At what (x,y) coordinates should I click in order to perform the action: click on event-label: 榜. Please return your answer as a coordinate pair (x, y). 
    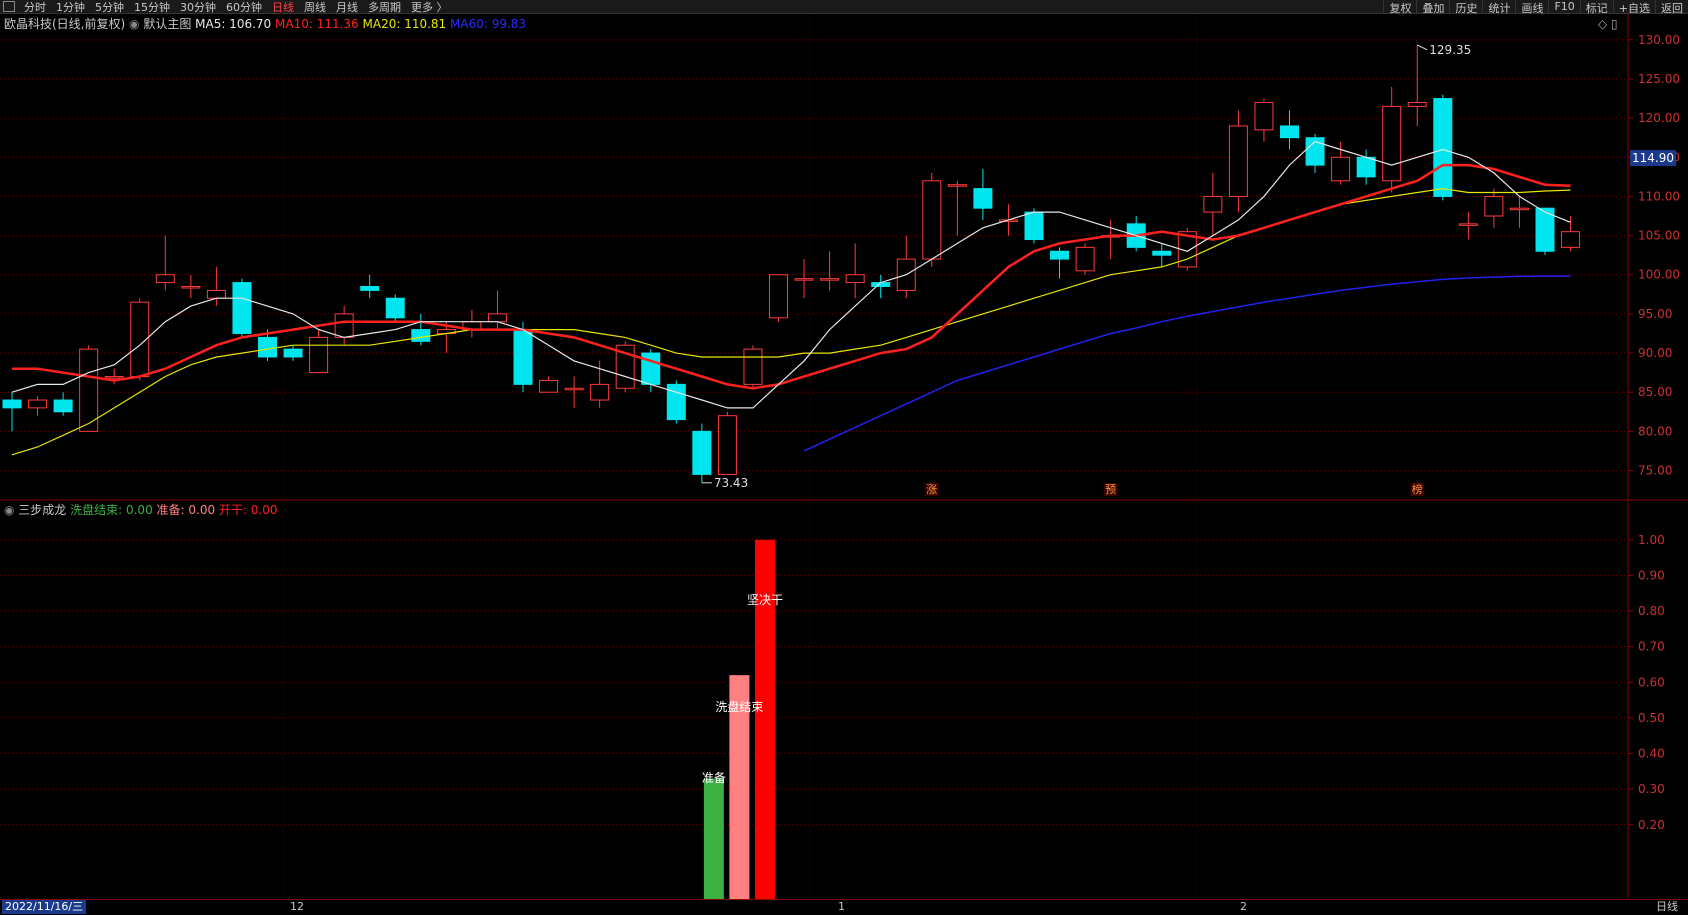
    Looking at the image, I should click on (1417, 489).